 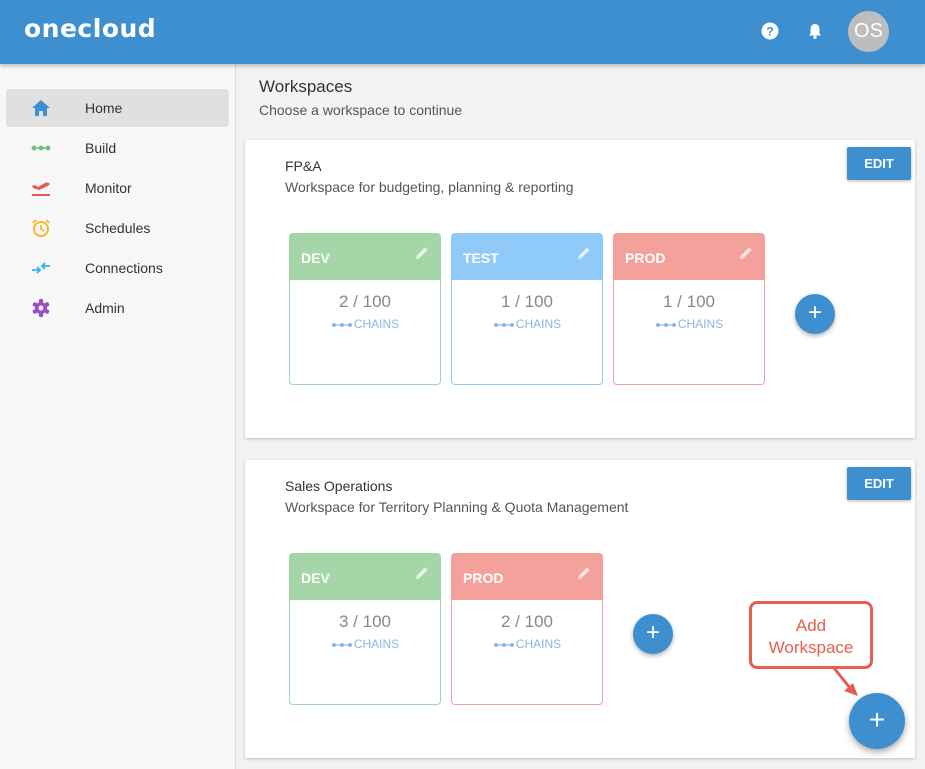 I want to click on home-icon, so click(x=41, y=108).